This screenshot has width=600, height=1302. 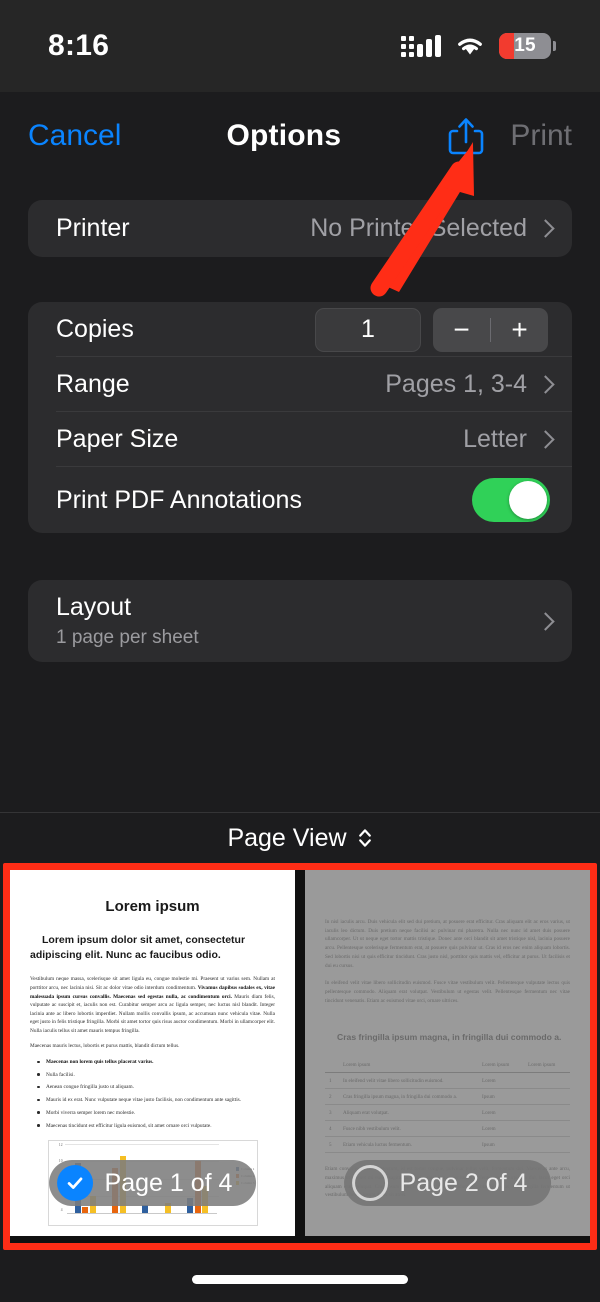 What do you see at coordinates (152, 1183) in the screenshot?
I see `page-selection-badge: Page 1 of 4` at bounding box center [152, 1183].